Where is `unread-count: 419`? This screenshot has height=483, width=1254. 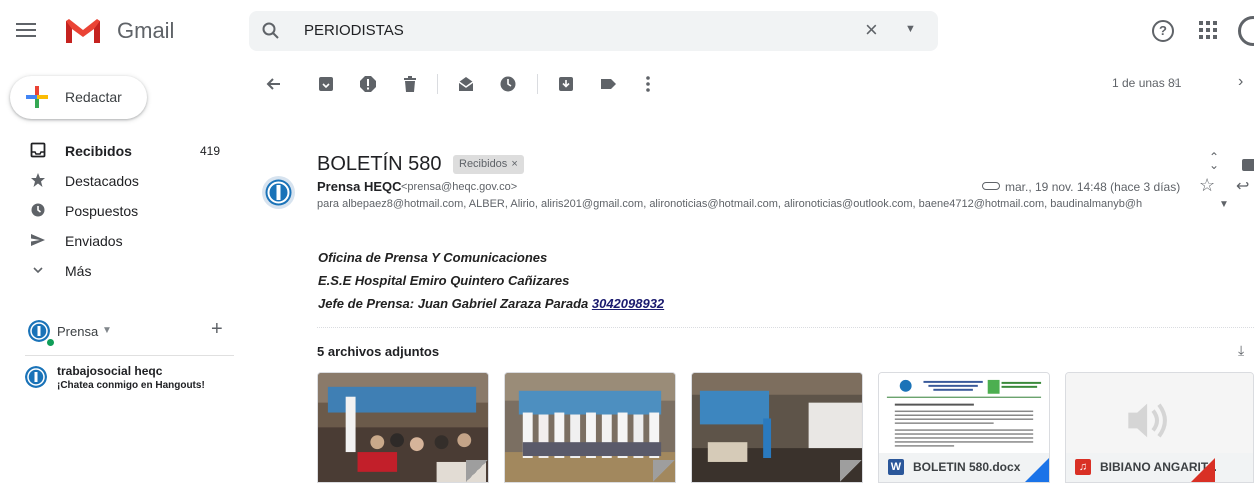
unread-count: 419 is located at coordinates (210, 151).